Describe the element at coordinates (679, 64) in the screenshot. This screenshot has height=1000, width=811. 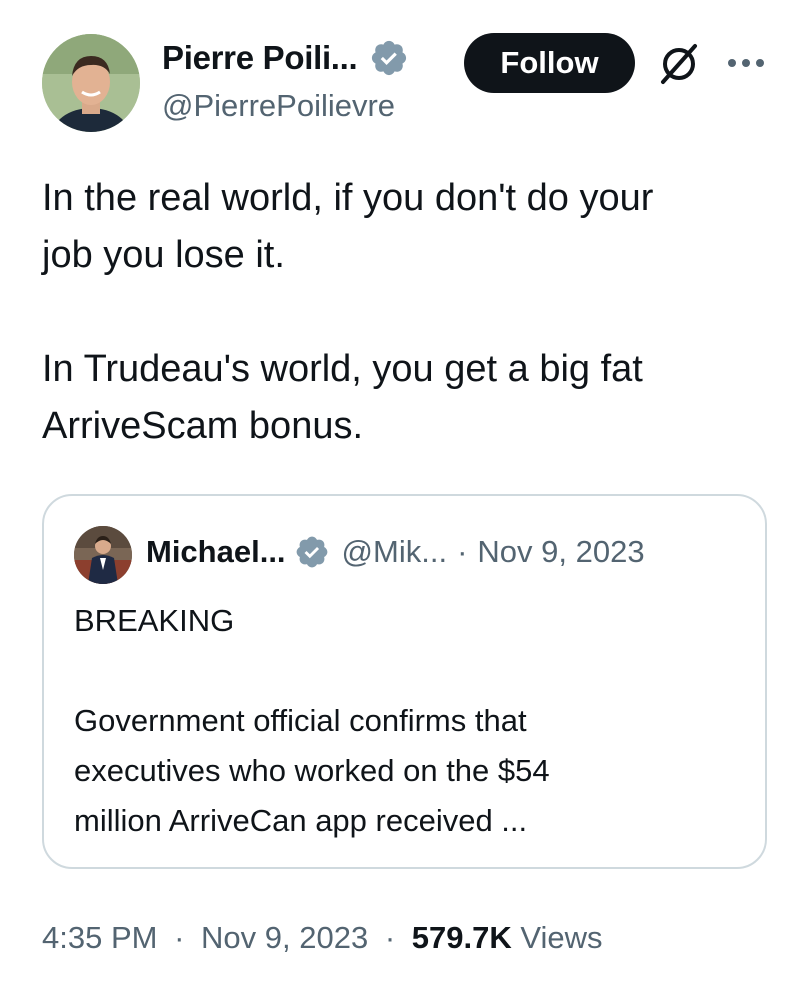
I see `grok-icon` at that location.